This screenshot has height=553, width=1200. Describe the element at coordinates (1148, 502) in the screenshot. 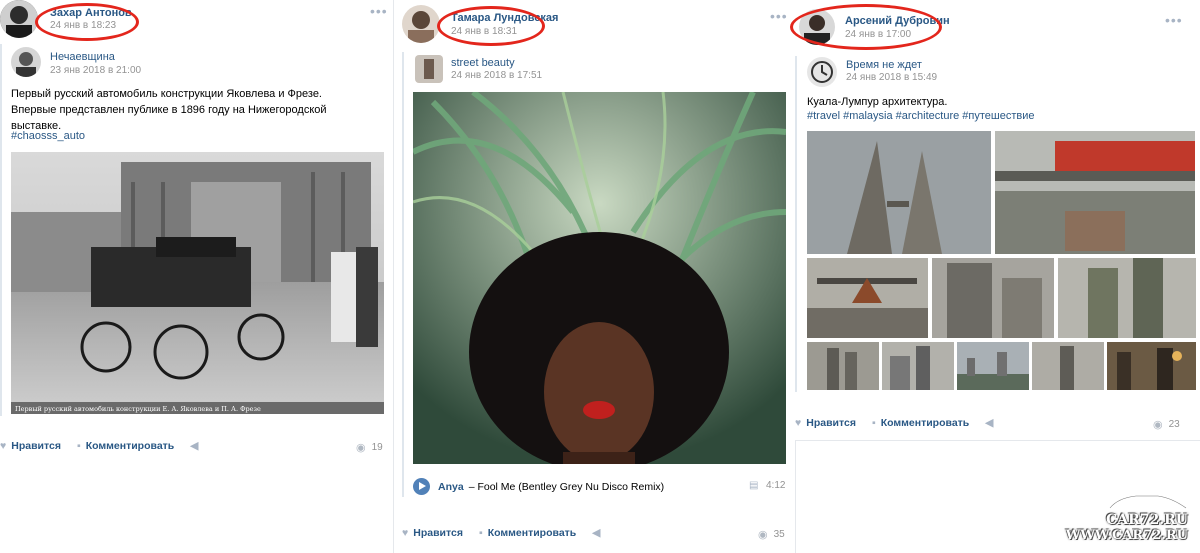

I see `car-logo-icon` at that location.